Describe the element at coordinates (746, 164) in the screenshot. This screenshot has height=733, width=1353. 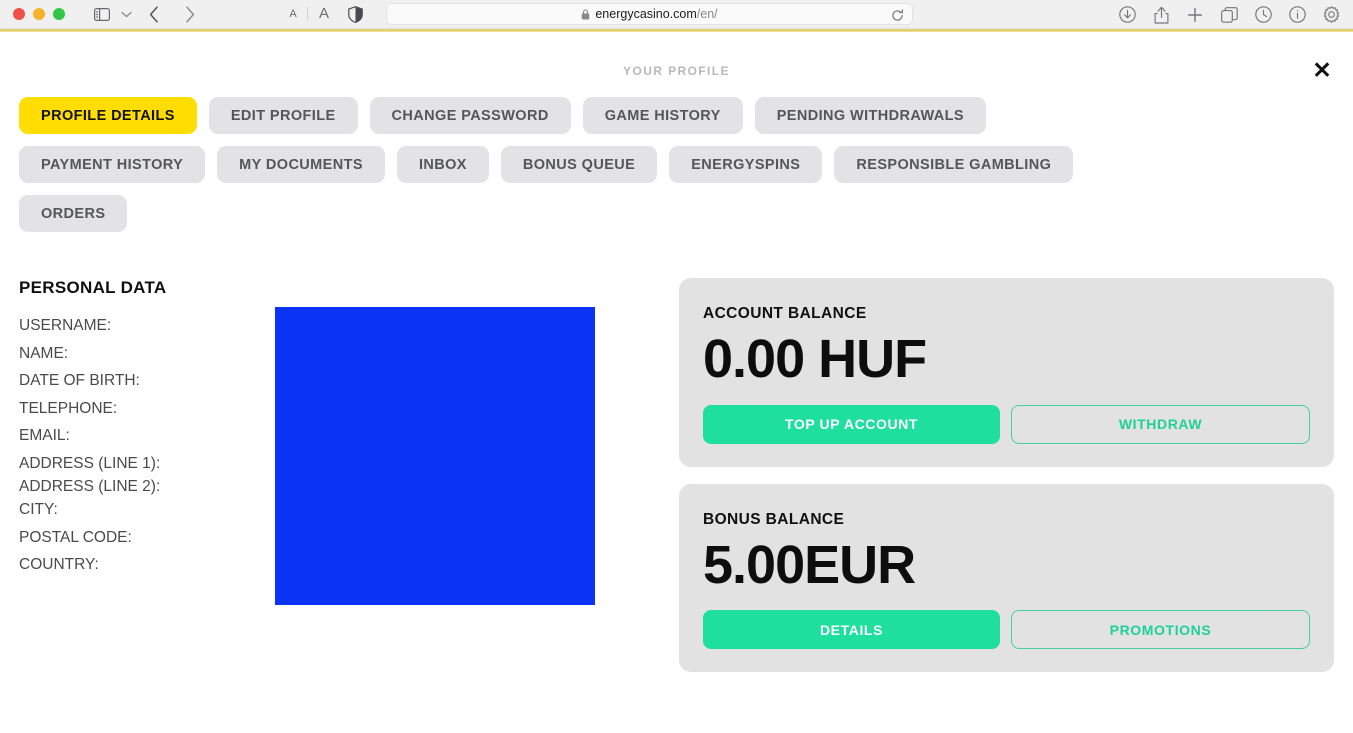
I see `tab-energyspins: ENERGYSPINS` at that location.